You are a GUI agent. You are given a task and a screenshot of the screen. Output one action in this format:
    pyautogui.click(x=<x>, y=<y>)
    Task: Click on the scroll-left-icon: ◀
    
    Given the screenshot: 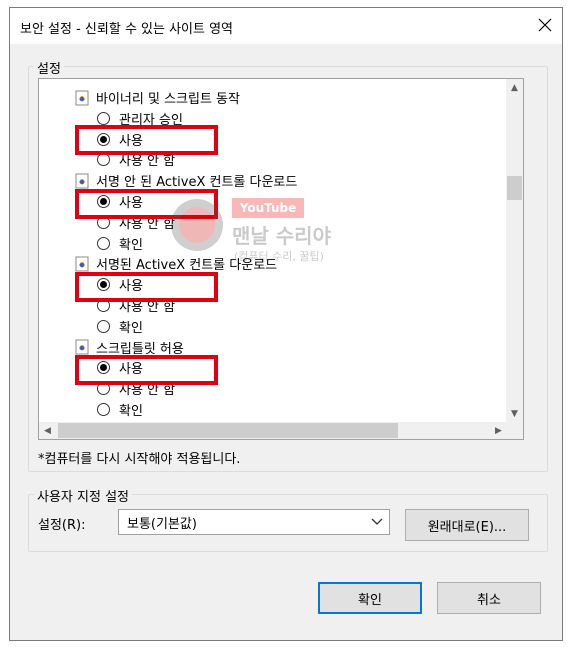 What is the action you would take?
    pyautogui.click(x=47, y=430)
    